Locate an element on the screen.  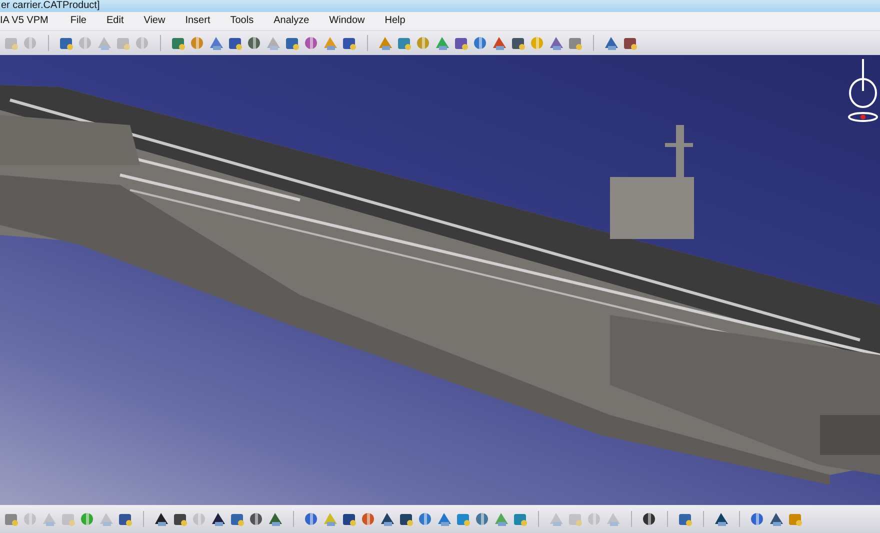
menu-item: File is located at coordinates (78, 21).